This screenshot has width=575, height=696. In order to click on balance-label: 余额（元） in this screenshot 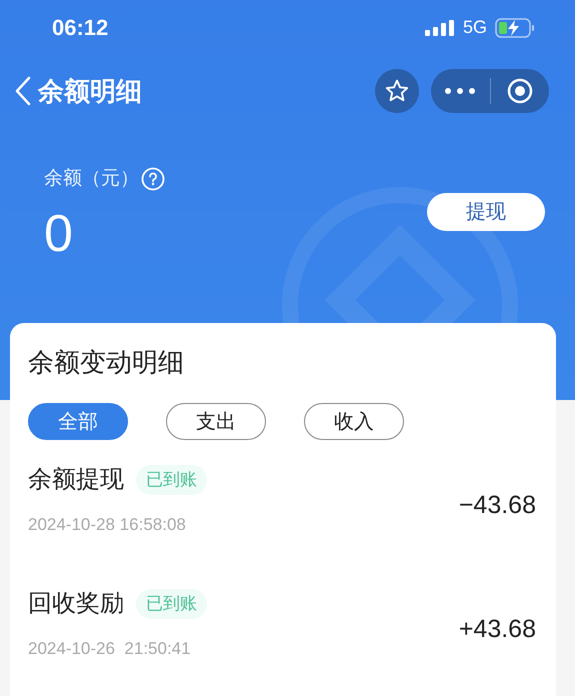, I will do `click(91, 179)`.